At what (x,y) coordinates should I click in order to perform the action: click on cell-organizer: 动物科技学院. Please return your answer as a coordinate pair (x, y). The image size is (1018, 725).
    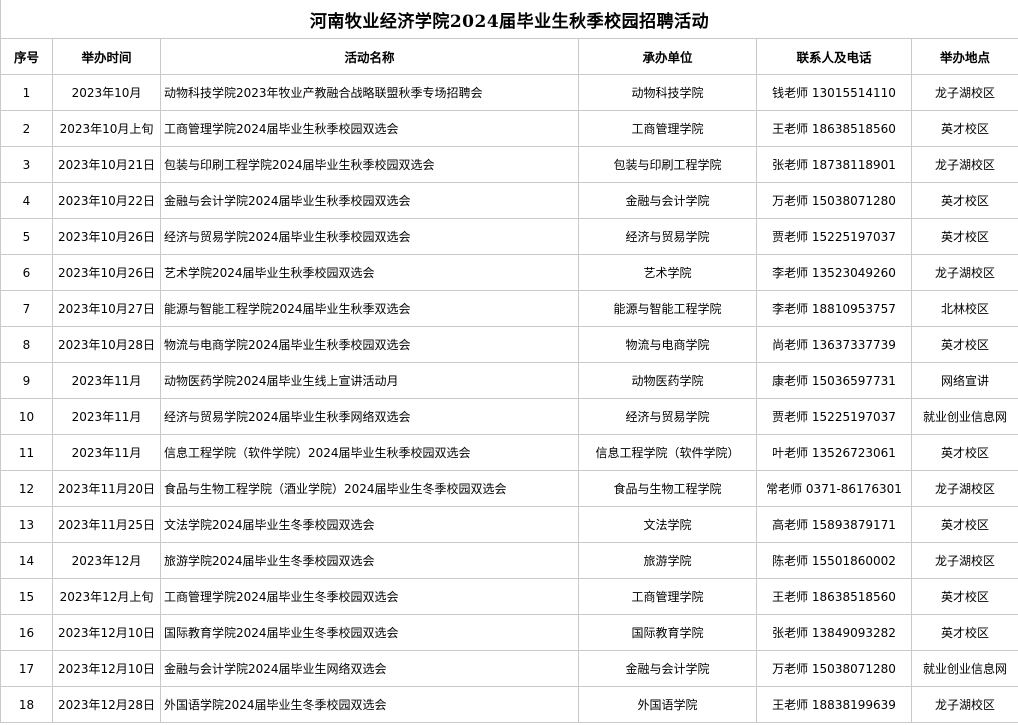
    Looking at the image, I should click on (667, 92).